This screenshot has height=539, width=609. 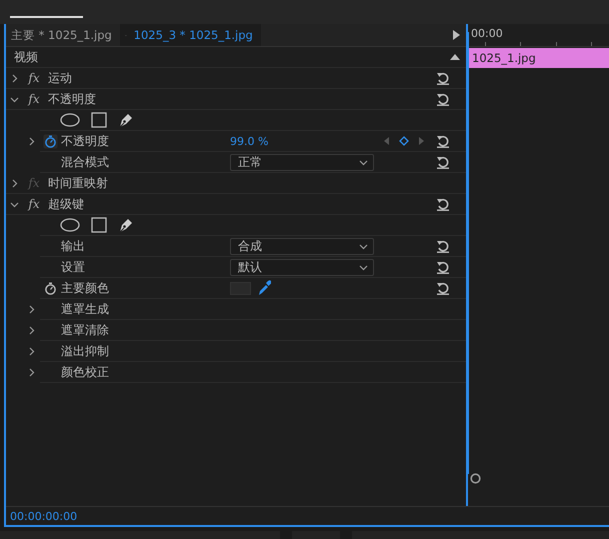 I want to click on clip-bar: 1025_1.jpg, so click(x=538, y=58).